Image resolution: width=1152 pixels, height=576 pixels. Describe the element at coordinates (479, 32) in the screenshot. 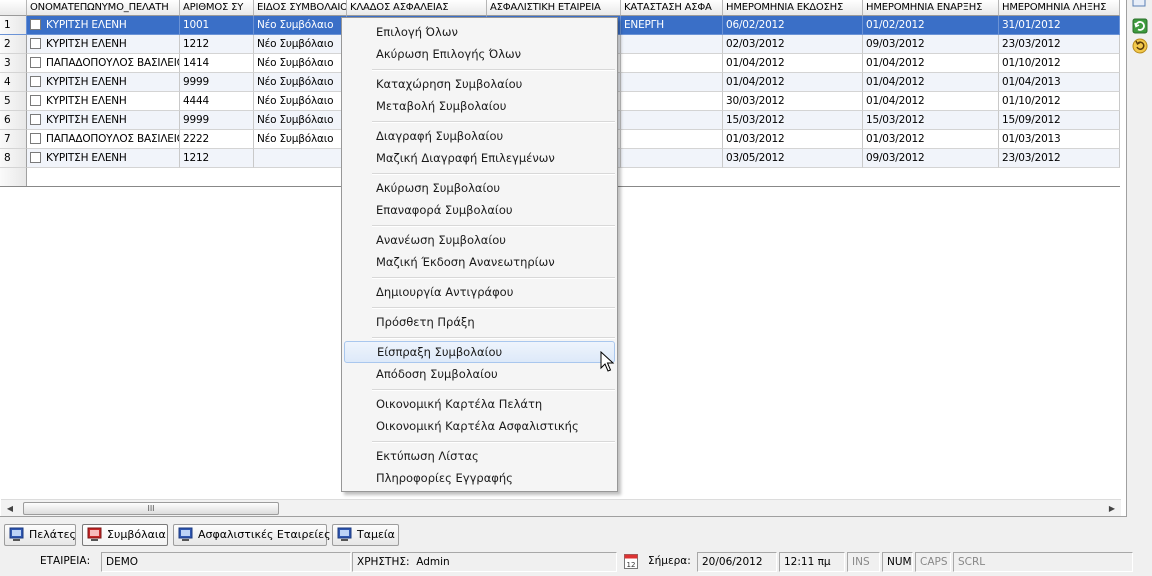

I see `menu-item-select-all: Επιλογή Όλων` at that location.